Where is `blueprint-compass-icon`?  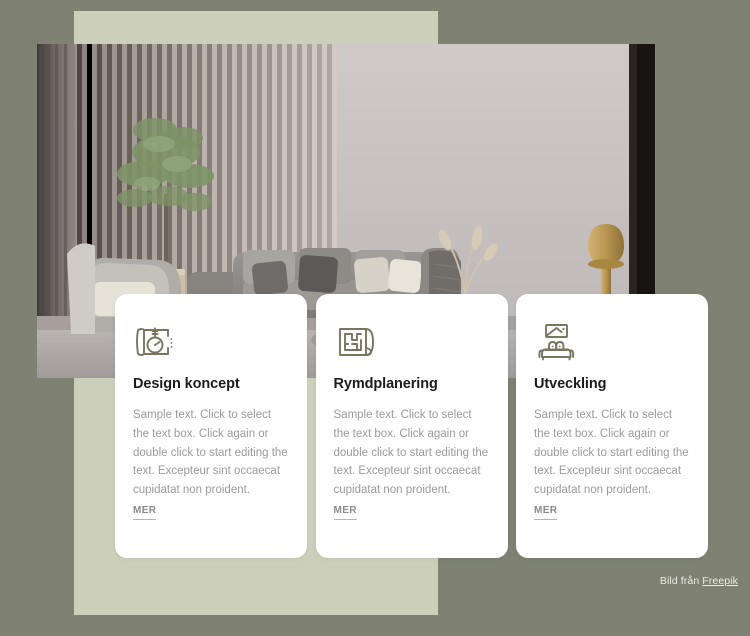
blueprint-compass-icon is located at coordinates (155, 342).